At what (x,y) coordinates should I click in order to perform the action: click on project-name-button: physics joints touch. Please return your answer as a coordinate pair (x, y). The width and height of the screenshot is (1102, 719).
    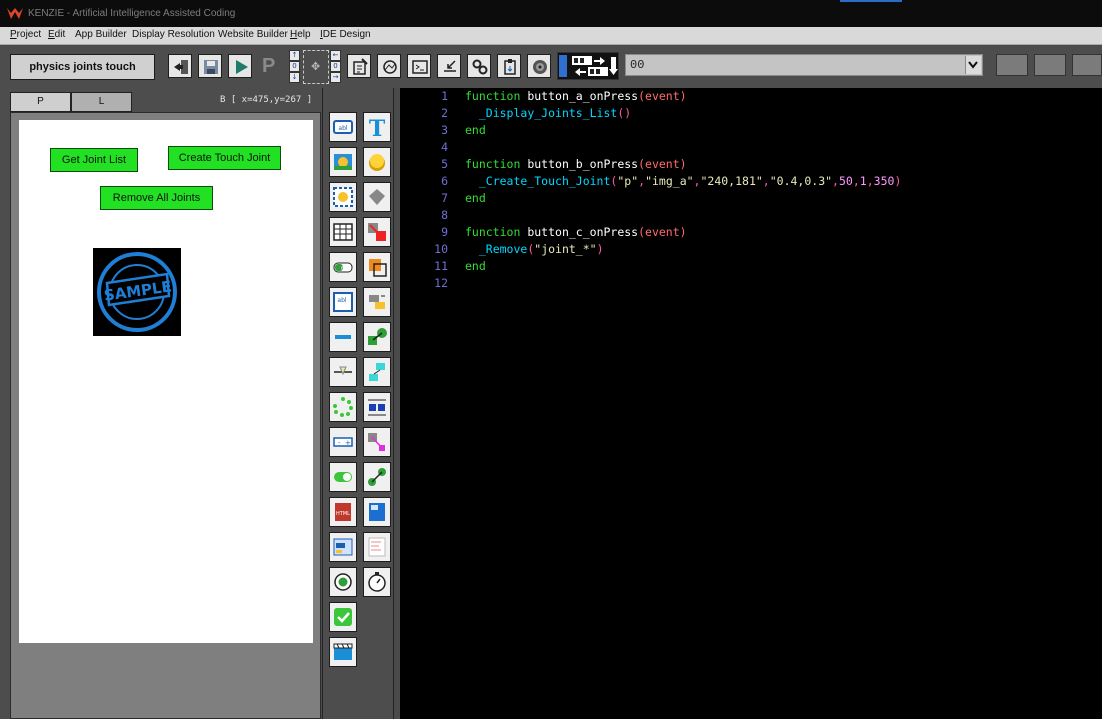
    Looking at the image, I should click on (82, 67).